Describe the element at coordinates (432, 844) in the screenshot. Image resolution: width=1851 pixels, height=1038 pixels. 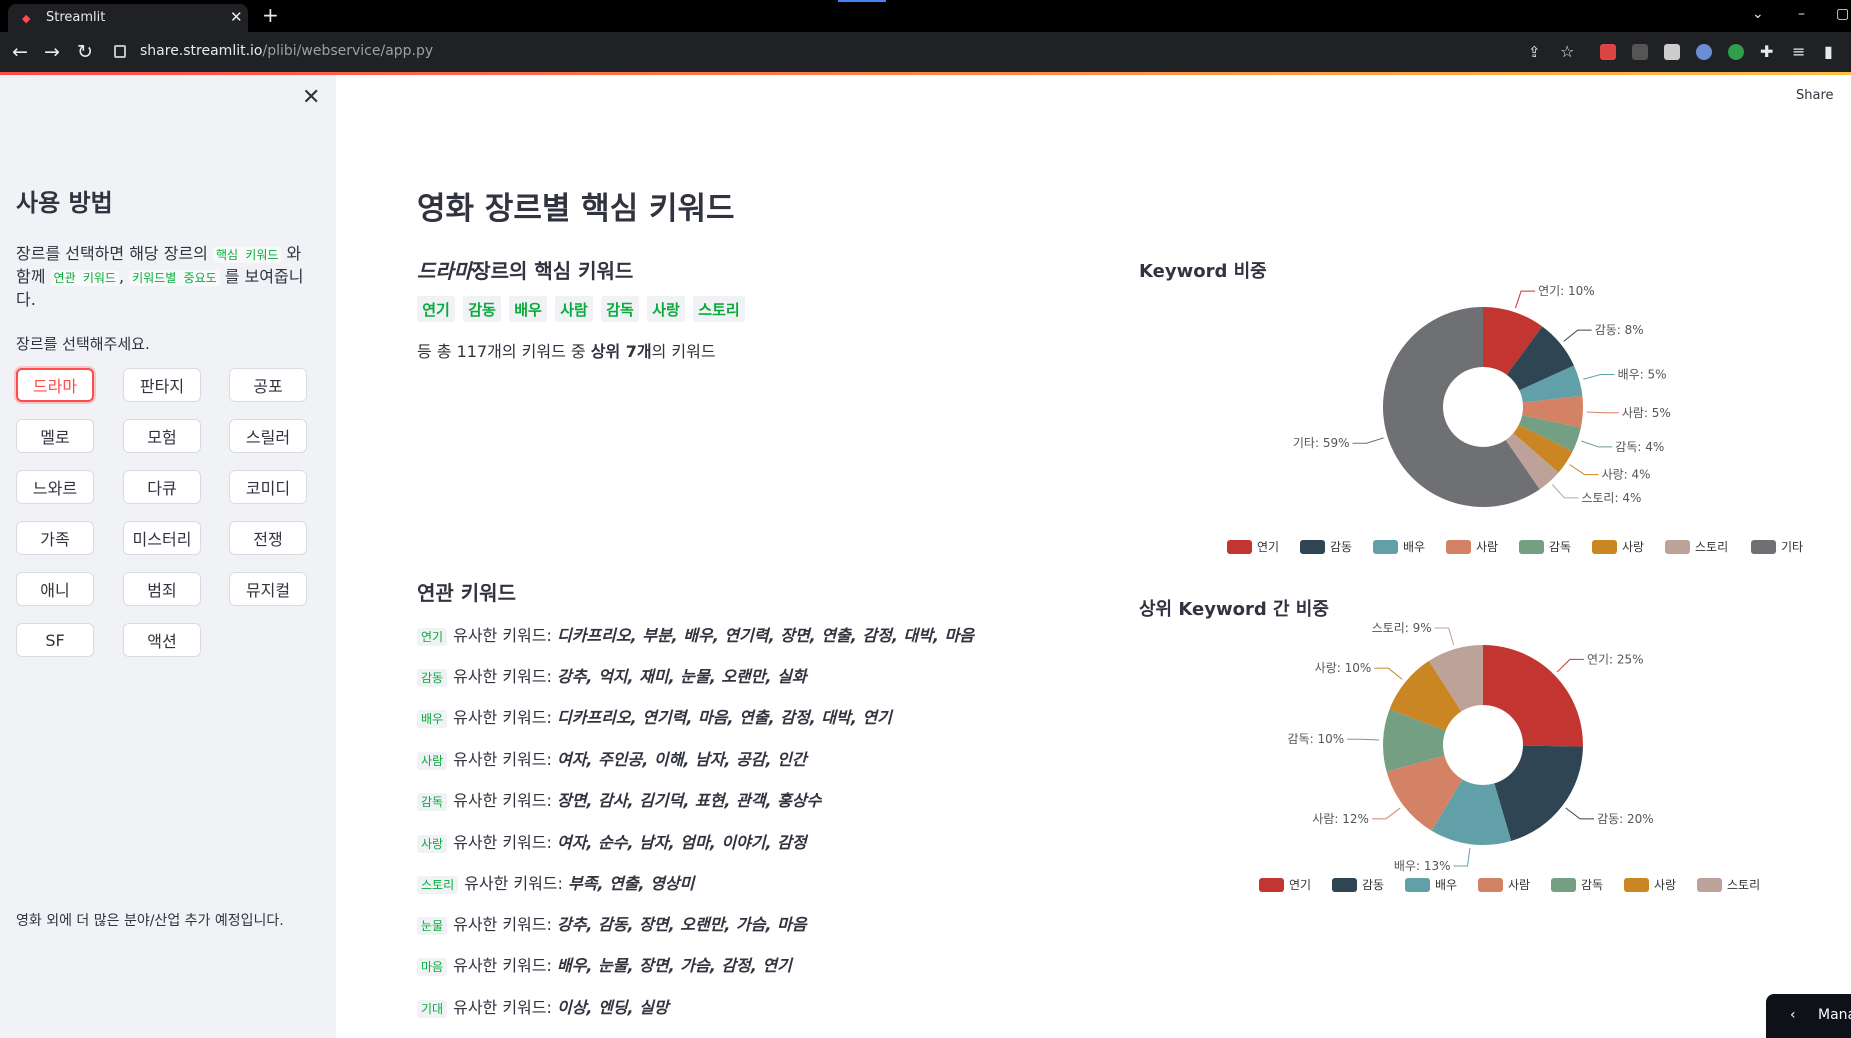
I see `related-kw: 사랑` at that location.